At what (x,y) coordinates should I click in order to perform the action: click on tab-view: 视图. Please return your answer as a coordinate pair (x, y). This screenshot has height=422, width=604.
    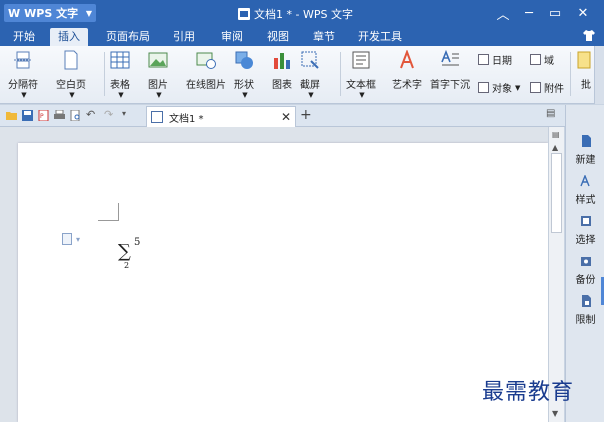
    Looking at the image, I should click on (278, 37).